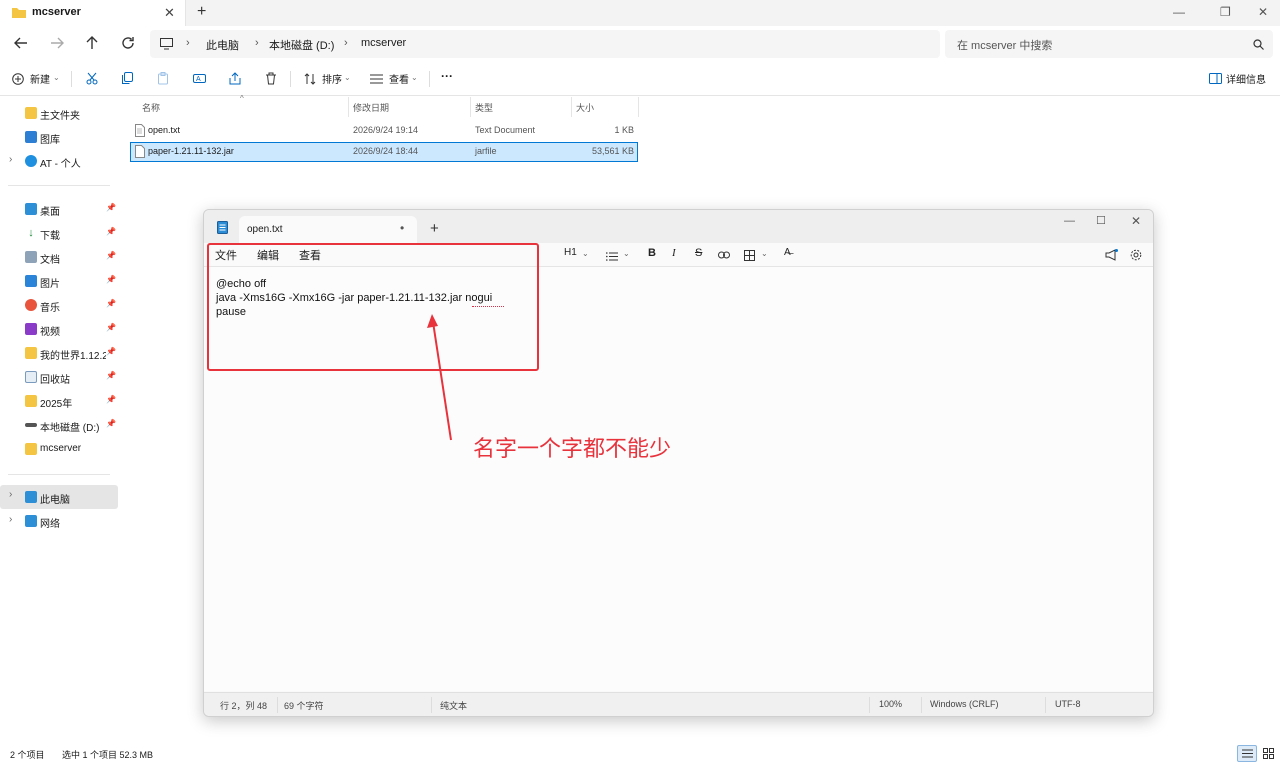 The image size is (1280, 764). Describe the element at coordinates (570, 252) in the screenshot. I see `heading-button: H1` at that location.